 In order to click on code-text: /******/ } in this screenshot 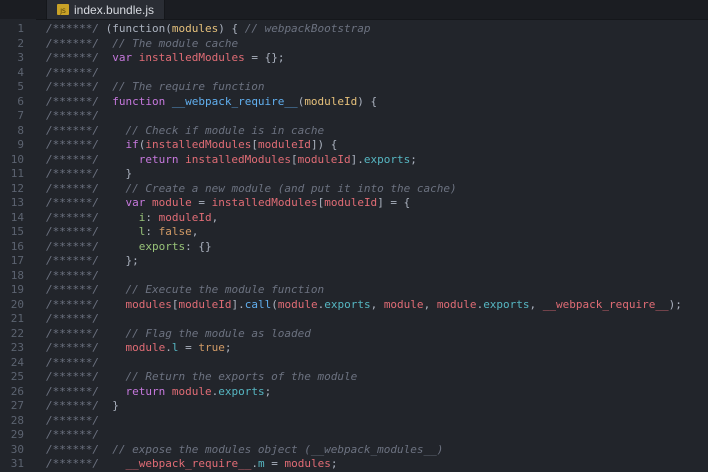, I will do `click(82, 406)`.